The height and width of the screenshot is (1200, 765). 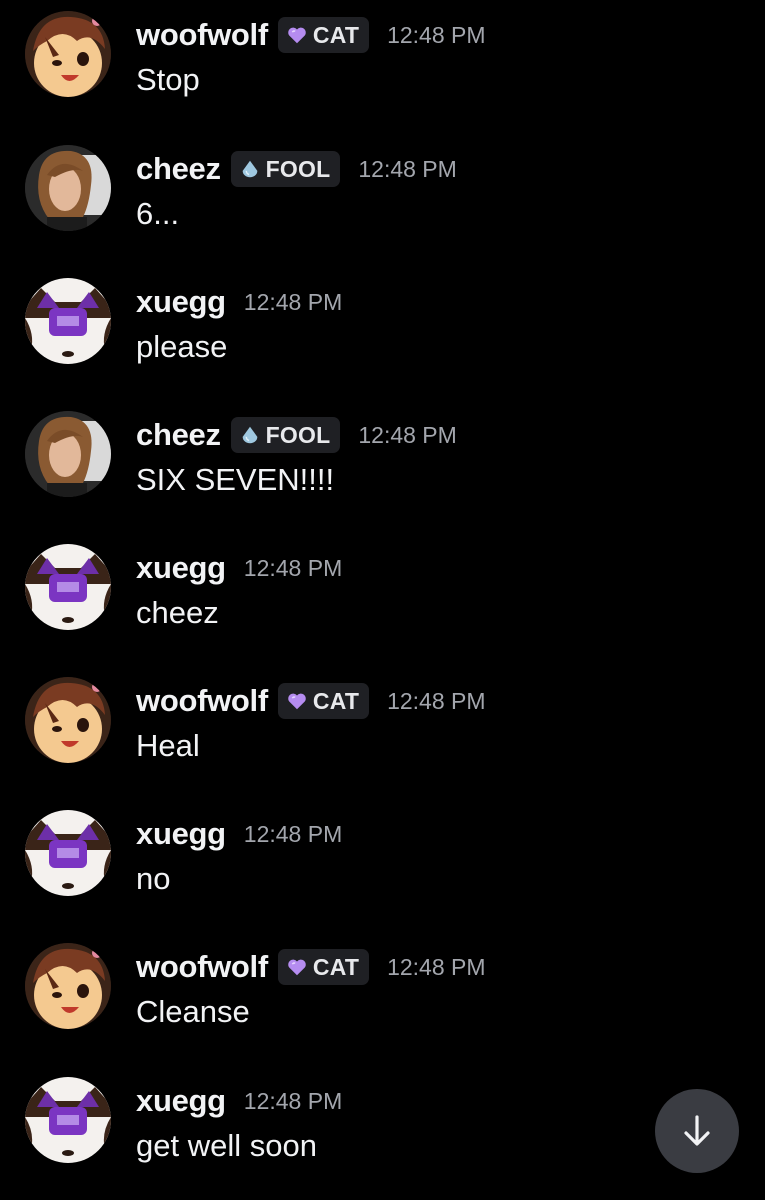 I want to click on message-text: Cleanse, so click(x=193, y=1011).